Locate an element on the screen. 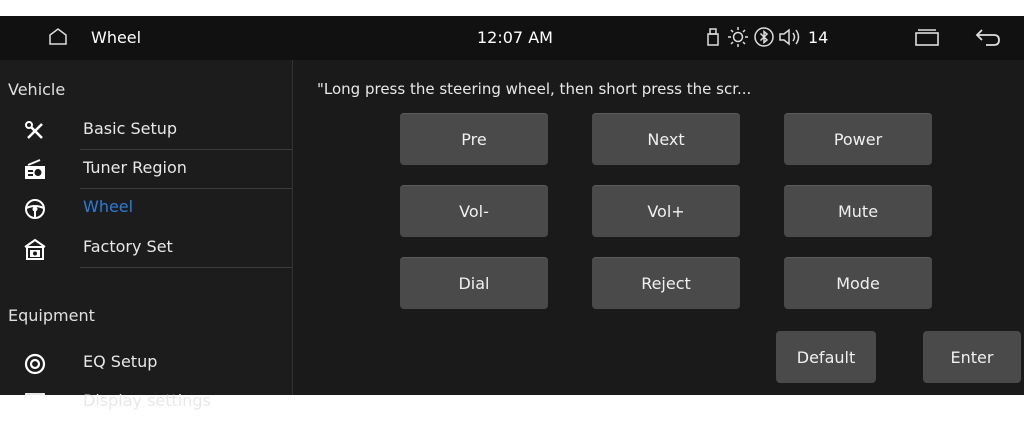  home-icon is located at coordinates (58, 37).